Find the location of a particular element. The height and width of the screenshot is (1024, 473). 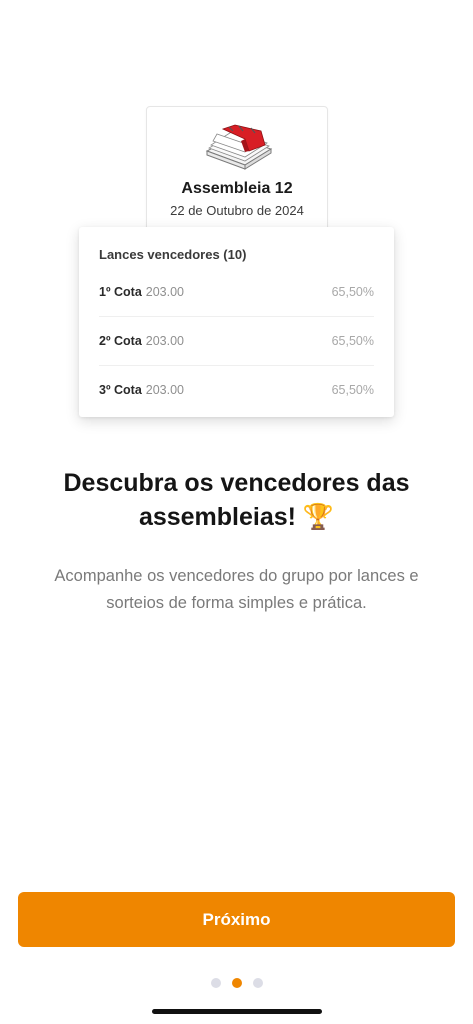

page-dot-active is located at coordinates (236, 983).